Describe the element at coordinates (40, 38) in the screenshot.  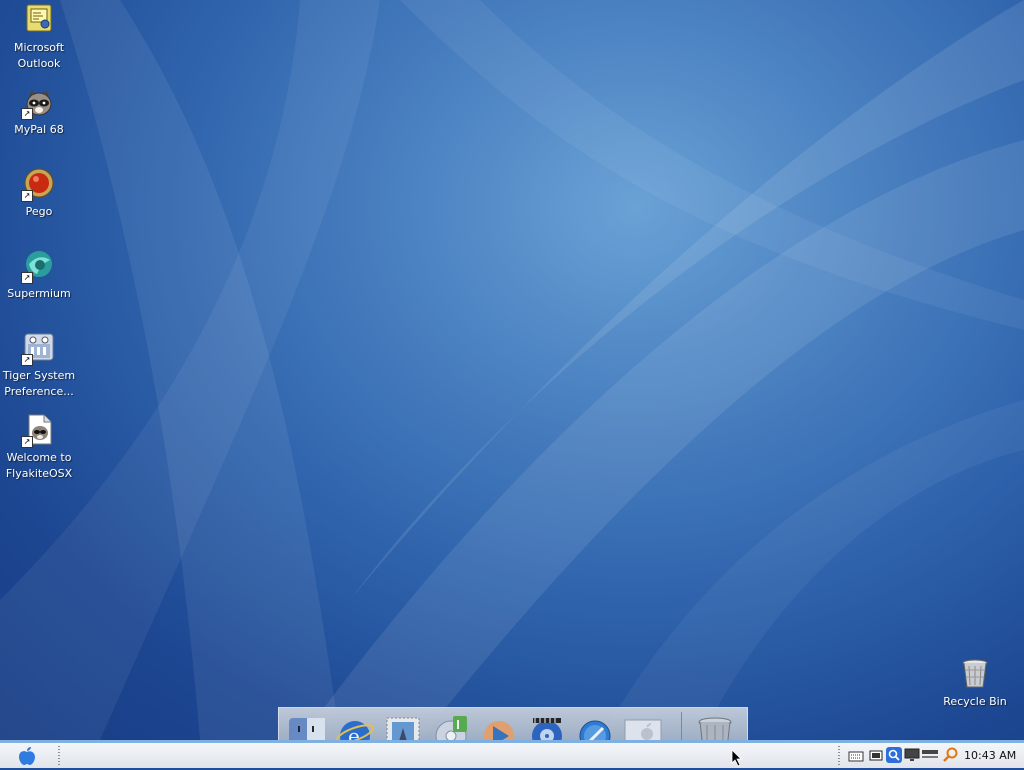
I see `desktop-icon-microsoft-outlook: Microsoft Outlook` at that location.